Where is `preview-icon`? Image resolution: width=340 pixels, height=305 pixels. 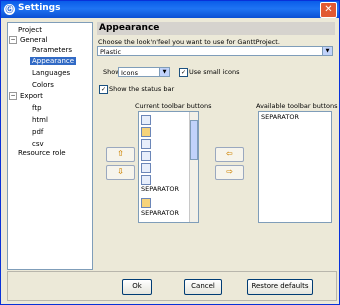
preview-icon is located at coordinates (146, 180).